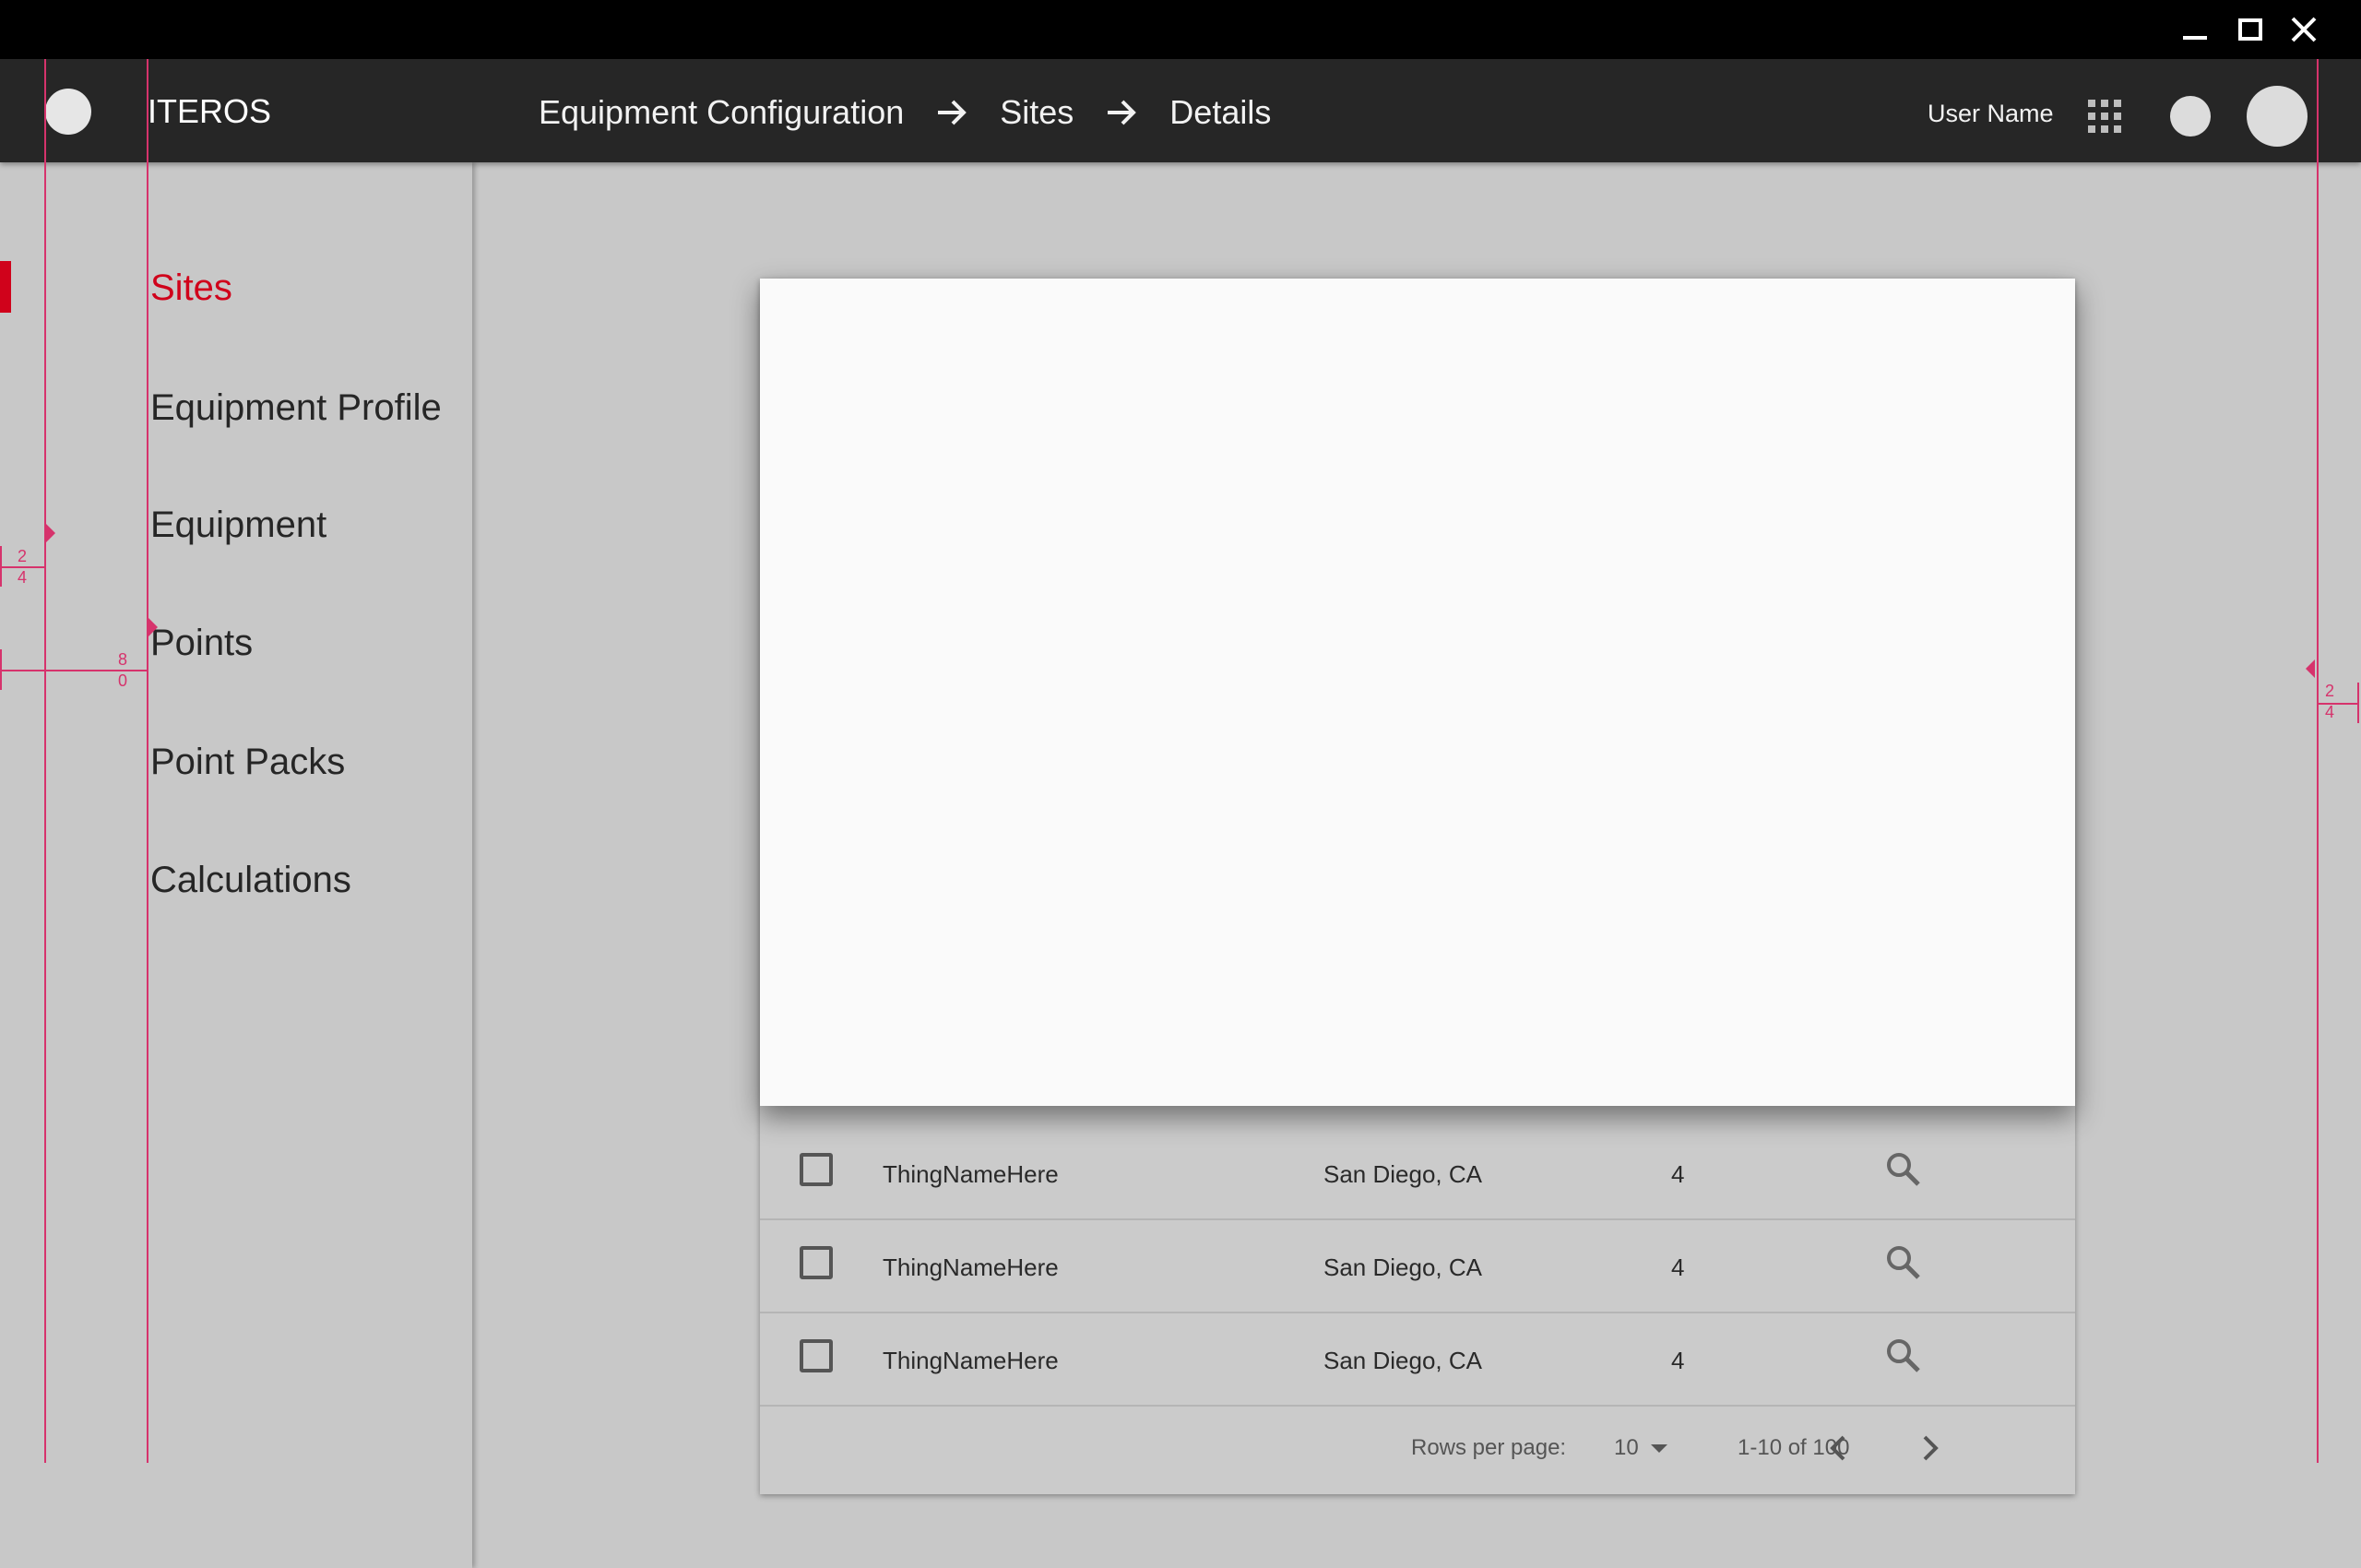 Image resolution: width=2361 pixels, height=1568 pixels. Describe the element at coordinates (296, 408) in the screenshot. I see `sidebar-item-equipment-profile: Equipment Profile` at that location.